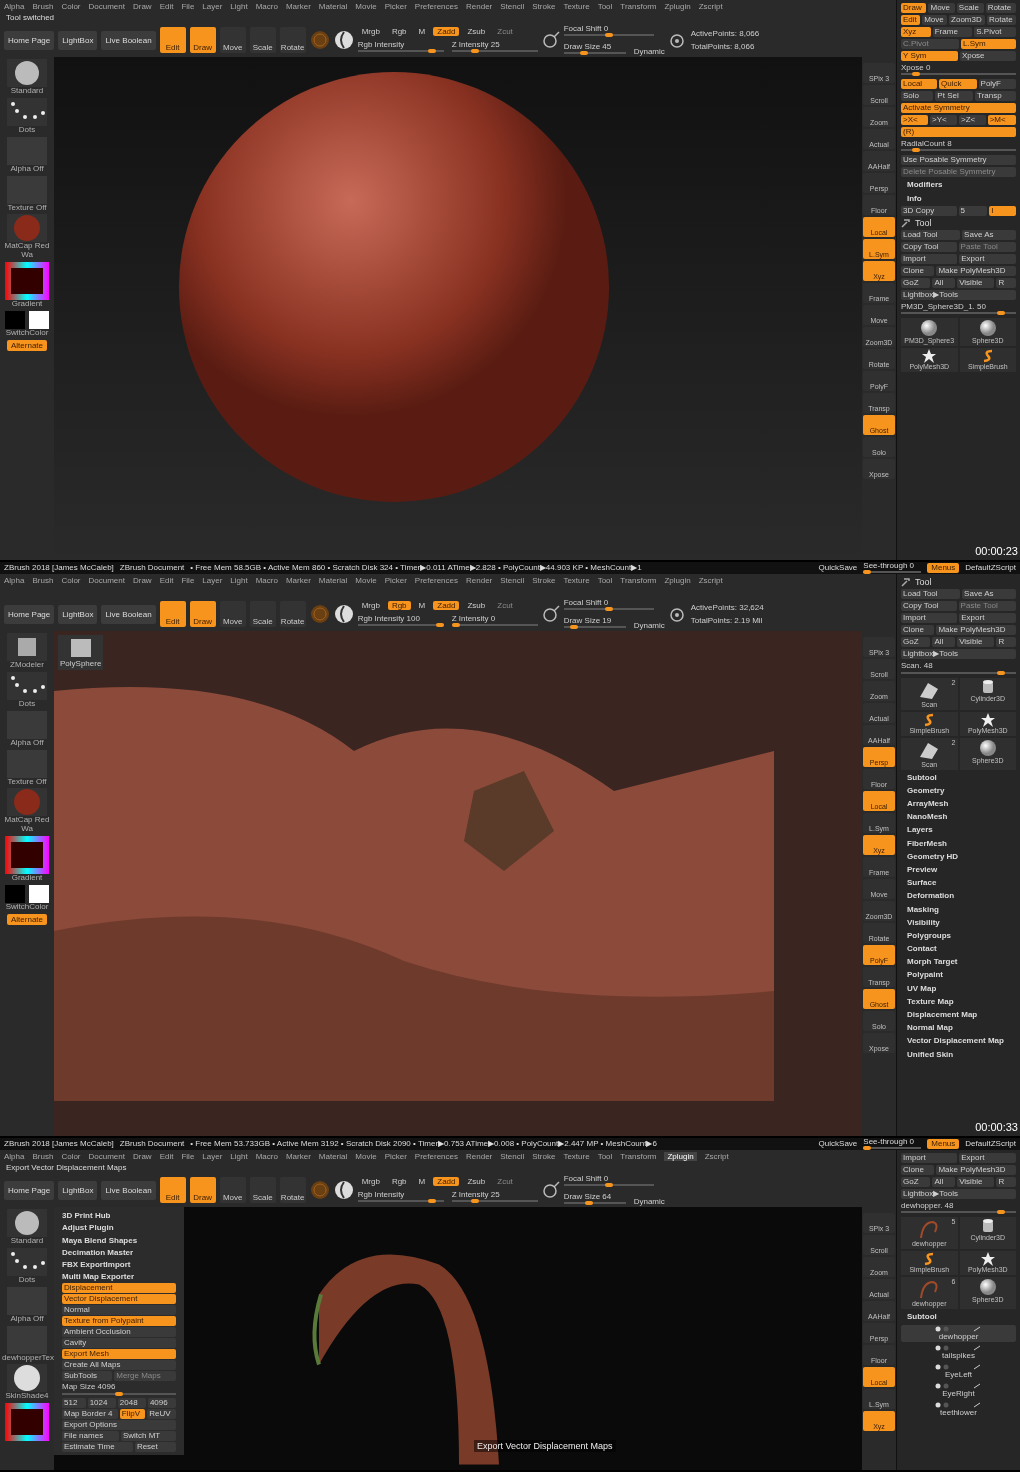 The image size is (1020, 1472). Describe the element at coordinates (142, 7) in the screenshot. I see `menu-item: Draw` at that location.